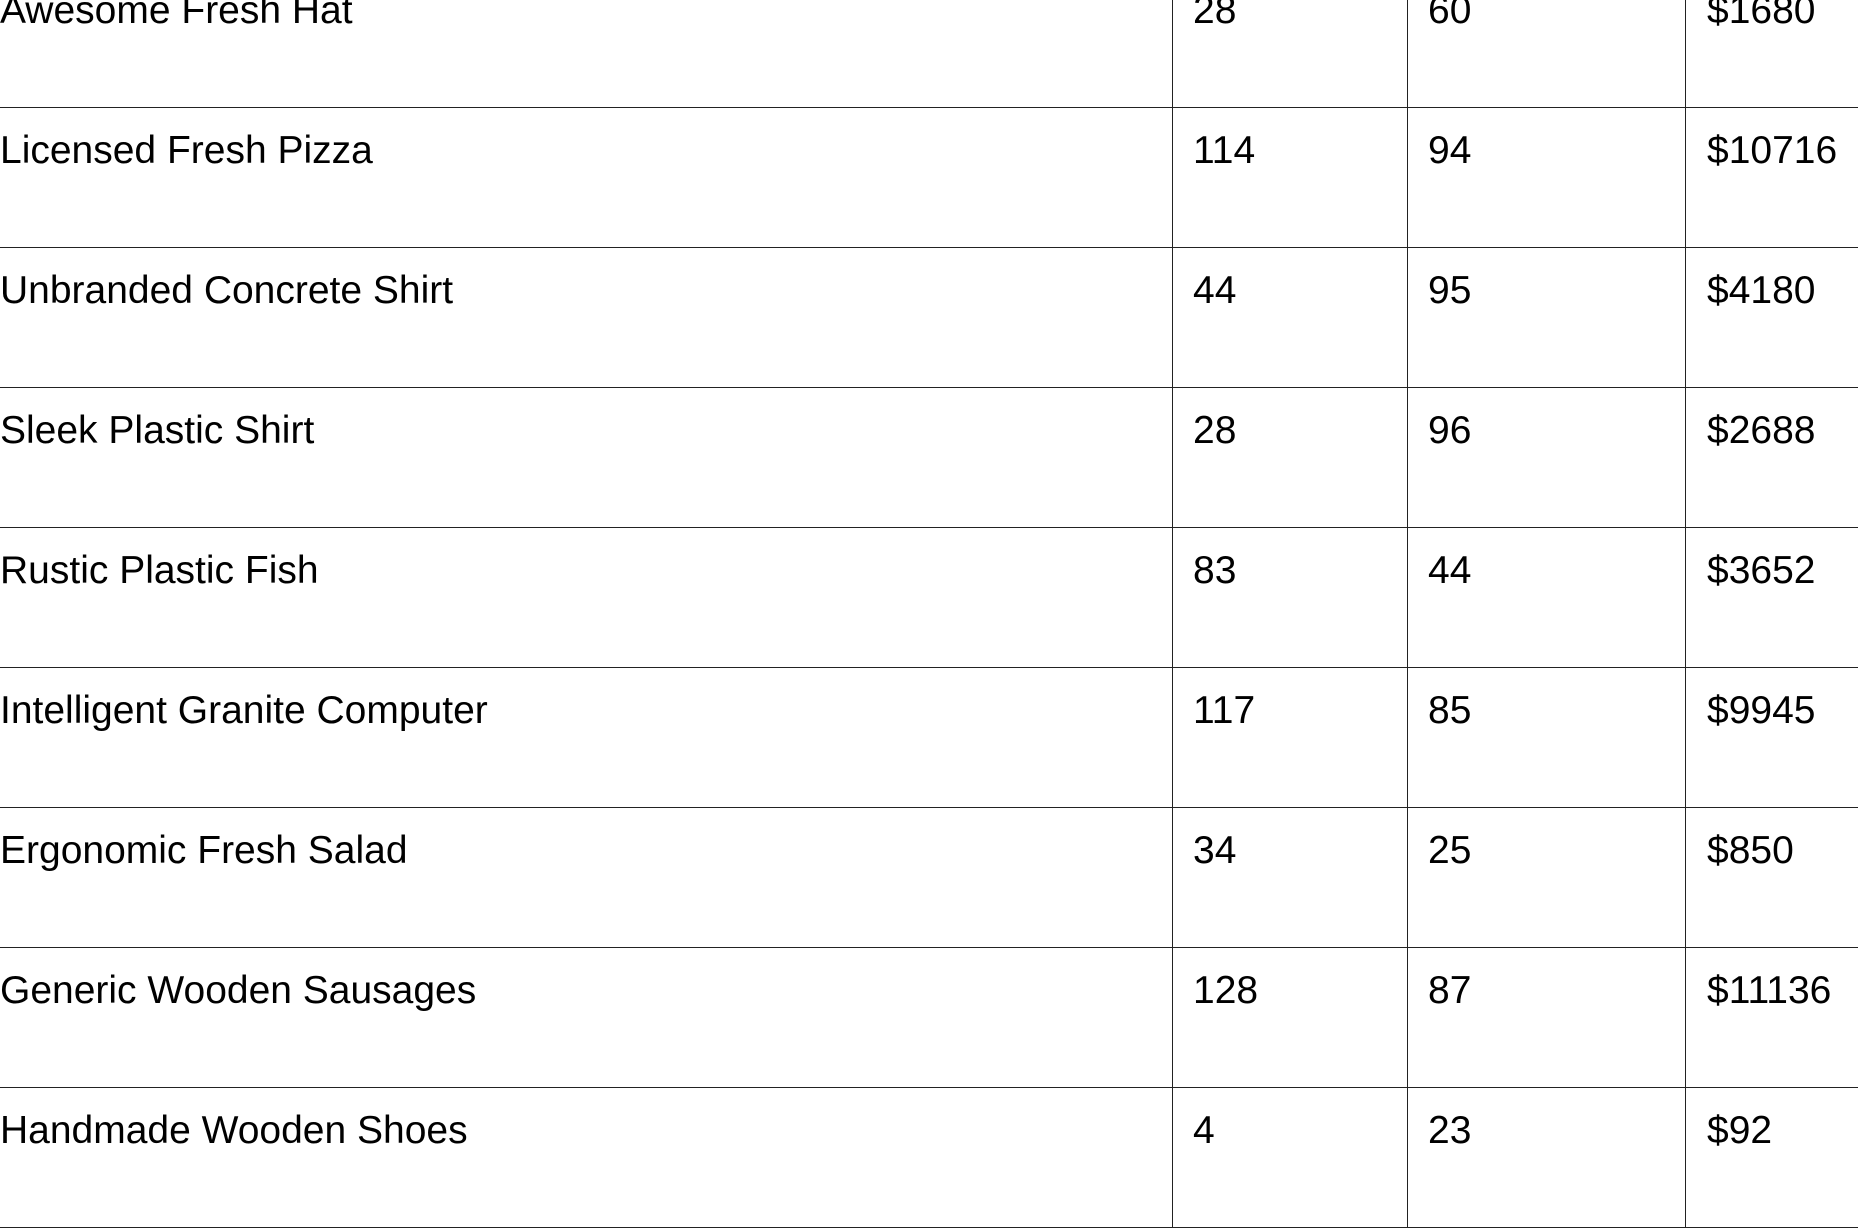  What do you see at coordinates (1772, 839) in the screenshot?
I see `total-amount: $850` at bounding box center [1772, 839].